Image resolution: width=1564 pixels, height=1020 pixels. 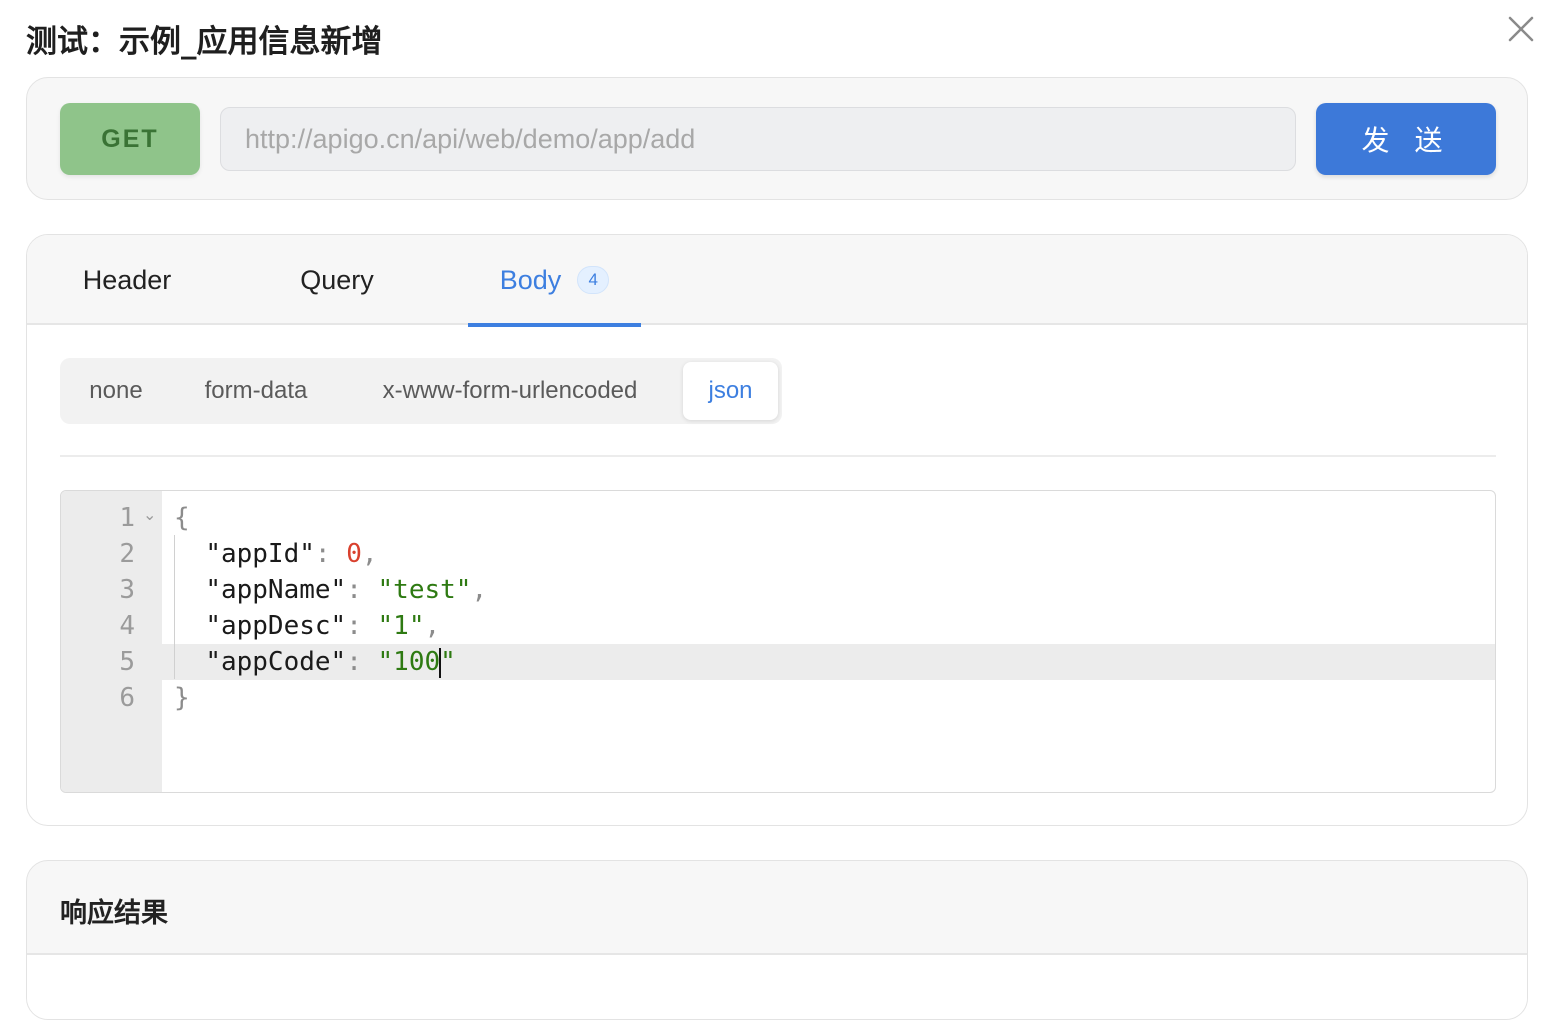 What do you see at coordinates (409, 662) in the screenshot?
I see `json-value: "100` at bounding box center [409, 662].